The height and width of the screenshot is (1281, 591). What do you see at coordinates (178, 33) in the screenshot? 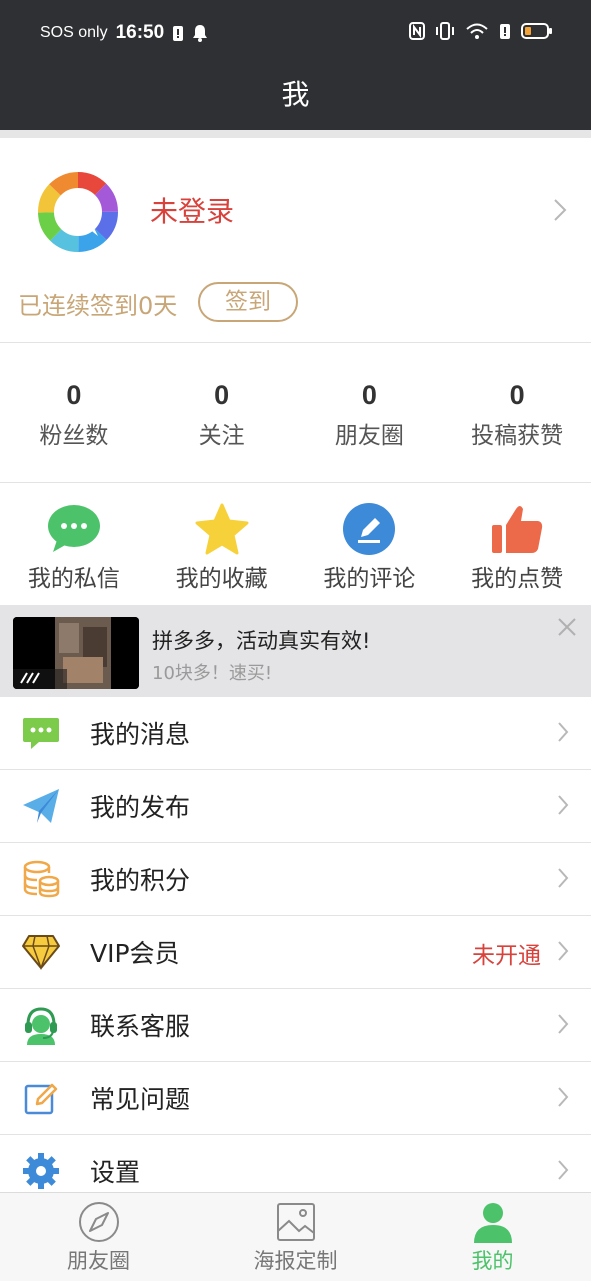
I see `battery-alert-icon` at bounding box center [178, 33].